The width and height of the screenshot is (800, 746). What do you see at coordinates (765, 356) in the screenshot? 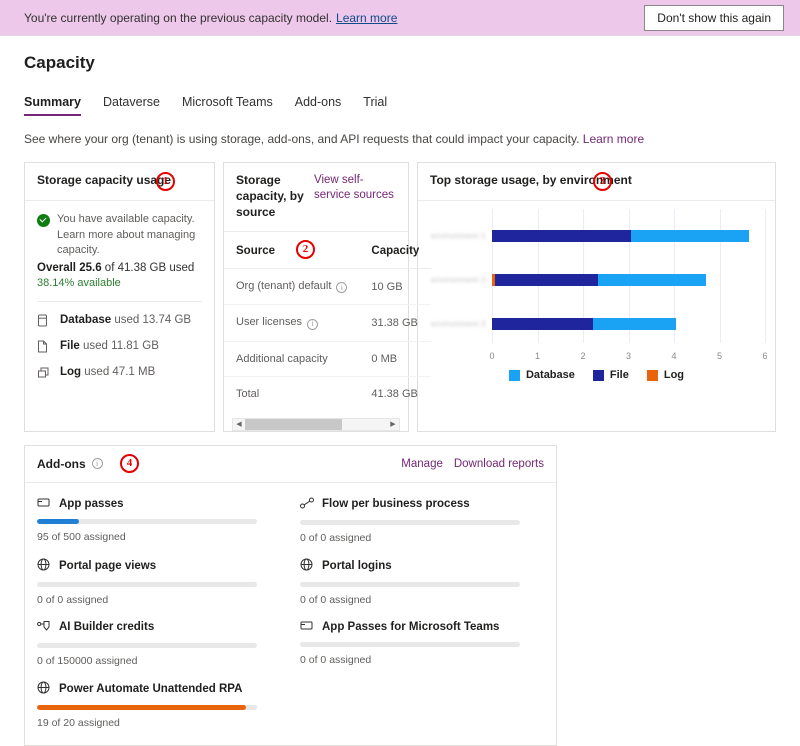
I see `x-axis-tick: 6` at bounding box center [765, 356].